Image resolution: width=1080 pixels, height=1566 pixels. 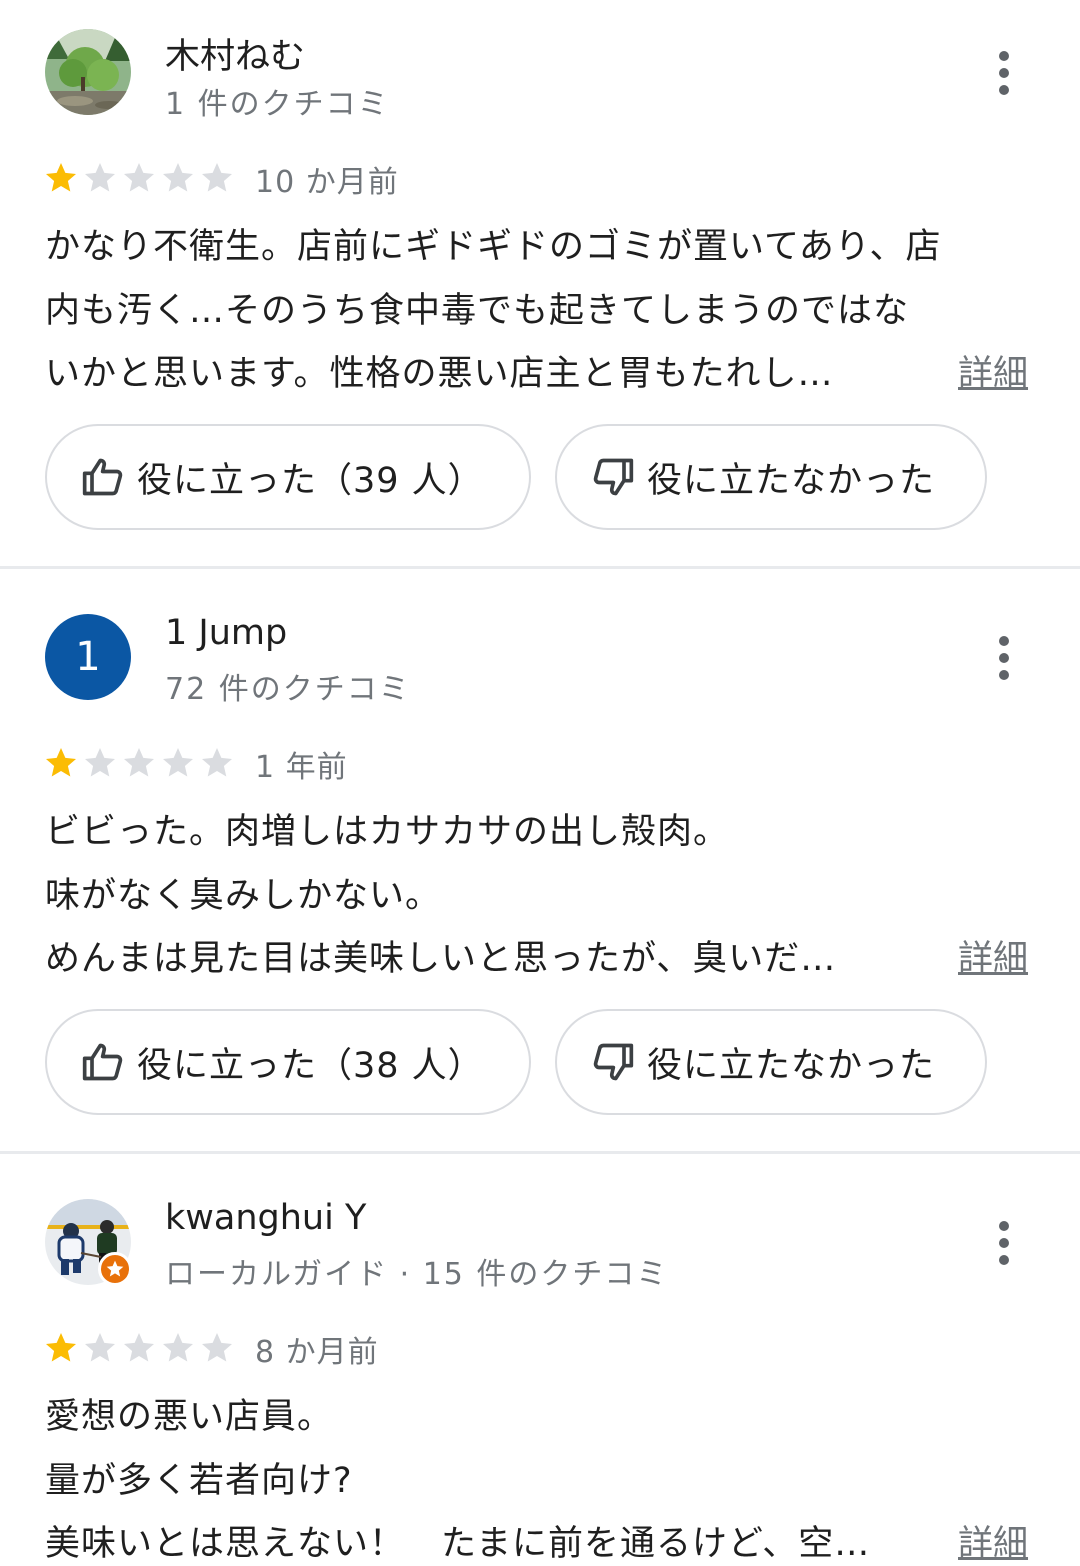 I want to click on review-text-line: ビビった。肉増しはカサカサの出し殻肉。, so click(x=387, y=832).